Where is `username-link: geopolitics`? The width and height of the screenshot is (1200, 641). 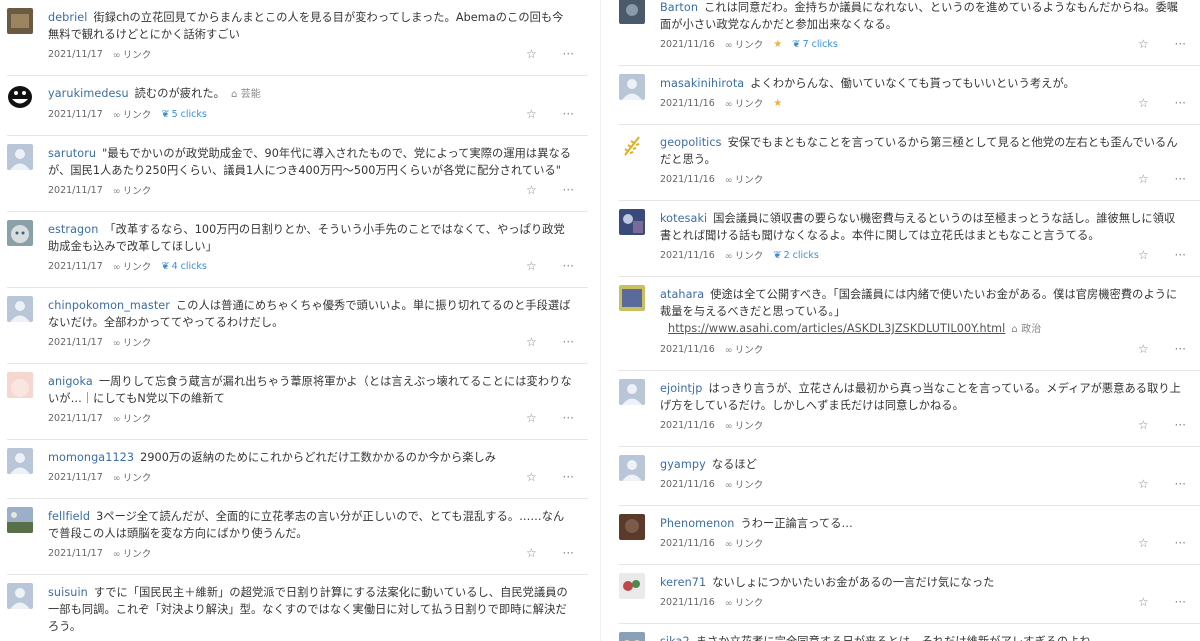 username-link: geopolitics is located at coordinates (691, 142).